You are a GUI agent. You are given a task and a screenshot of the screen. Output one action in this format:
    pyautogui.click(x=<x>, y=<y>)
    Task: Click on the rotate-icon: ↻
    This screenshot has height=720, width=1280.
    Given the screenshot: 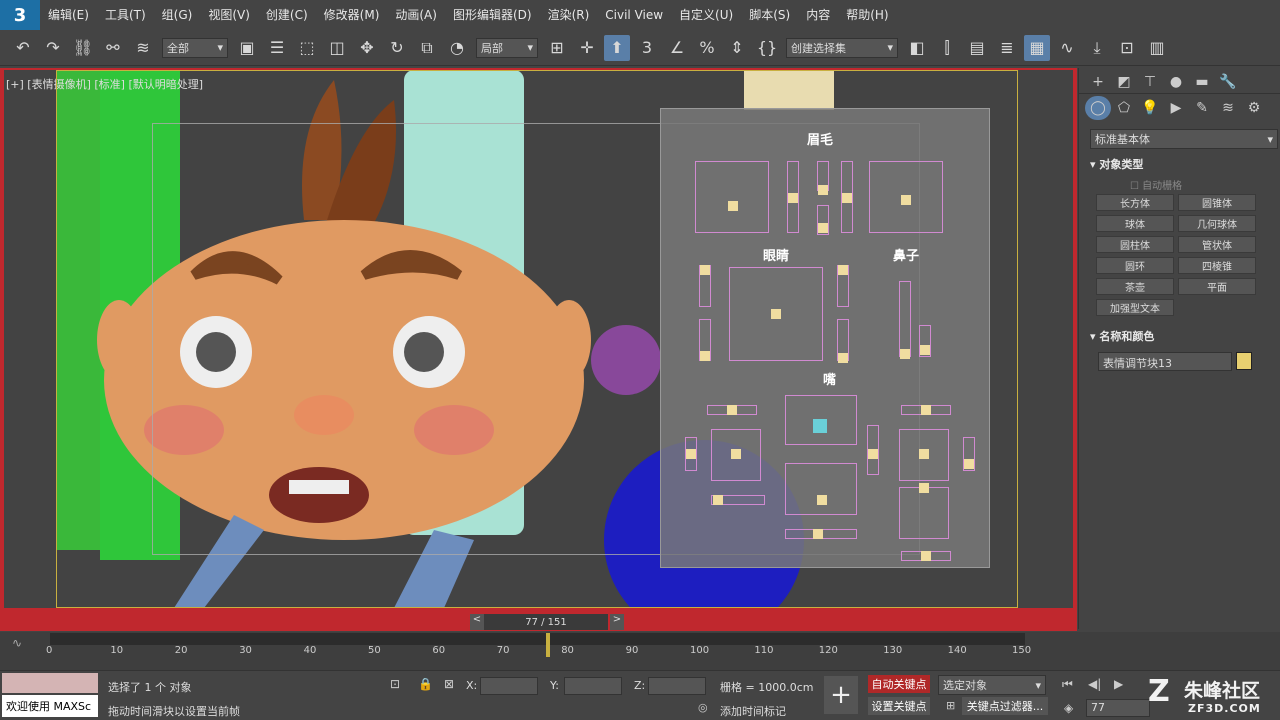 What is the action you would take?
    pyautogui.click(x=397, y=48)
    